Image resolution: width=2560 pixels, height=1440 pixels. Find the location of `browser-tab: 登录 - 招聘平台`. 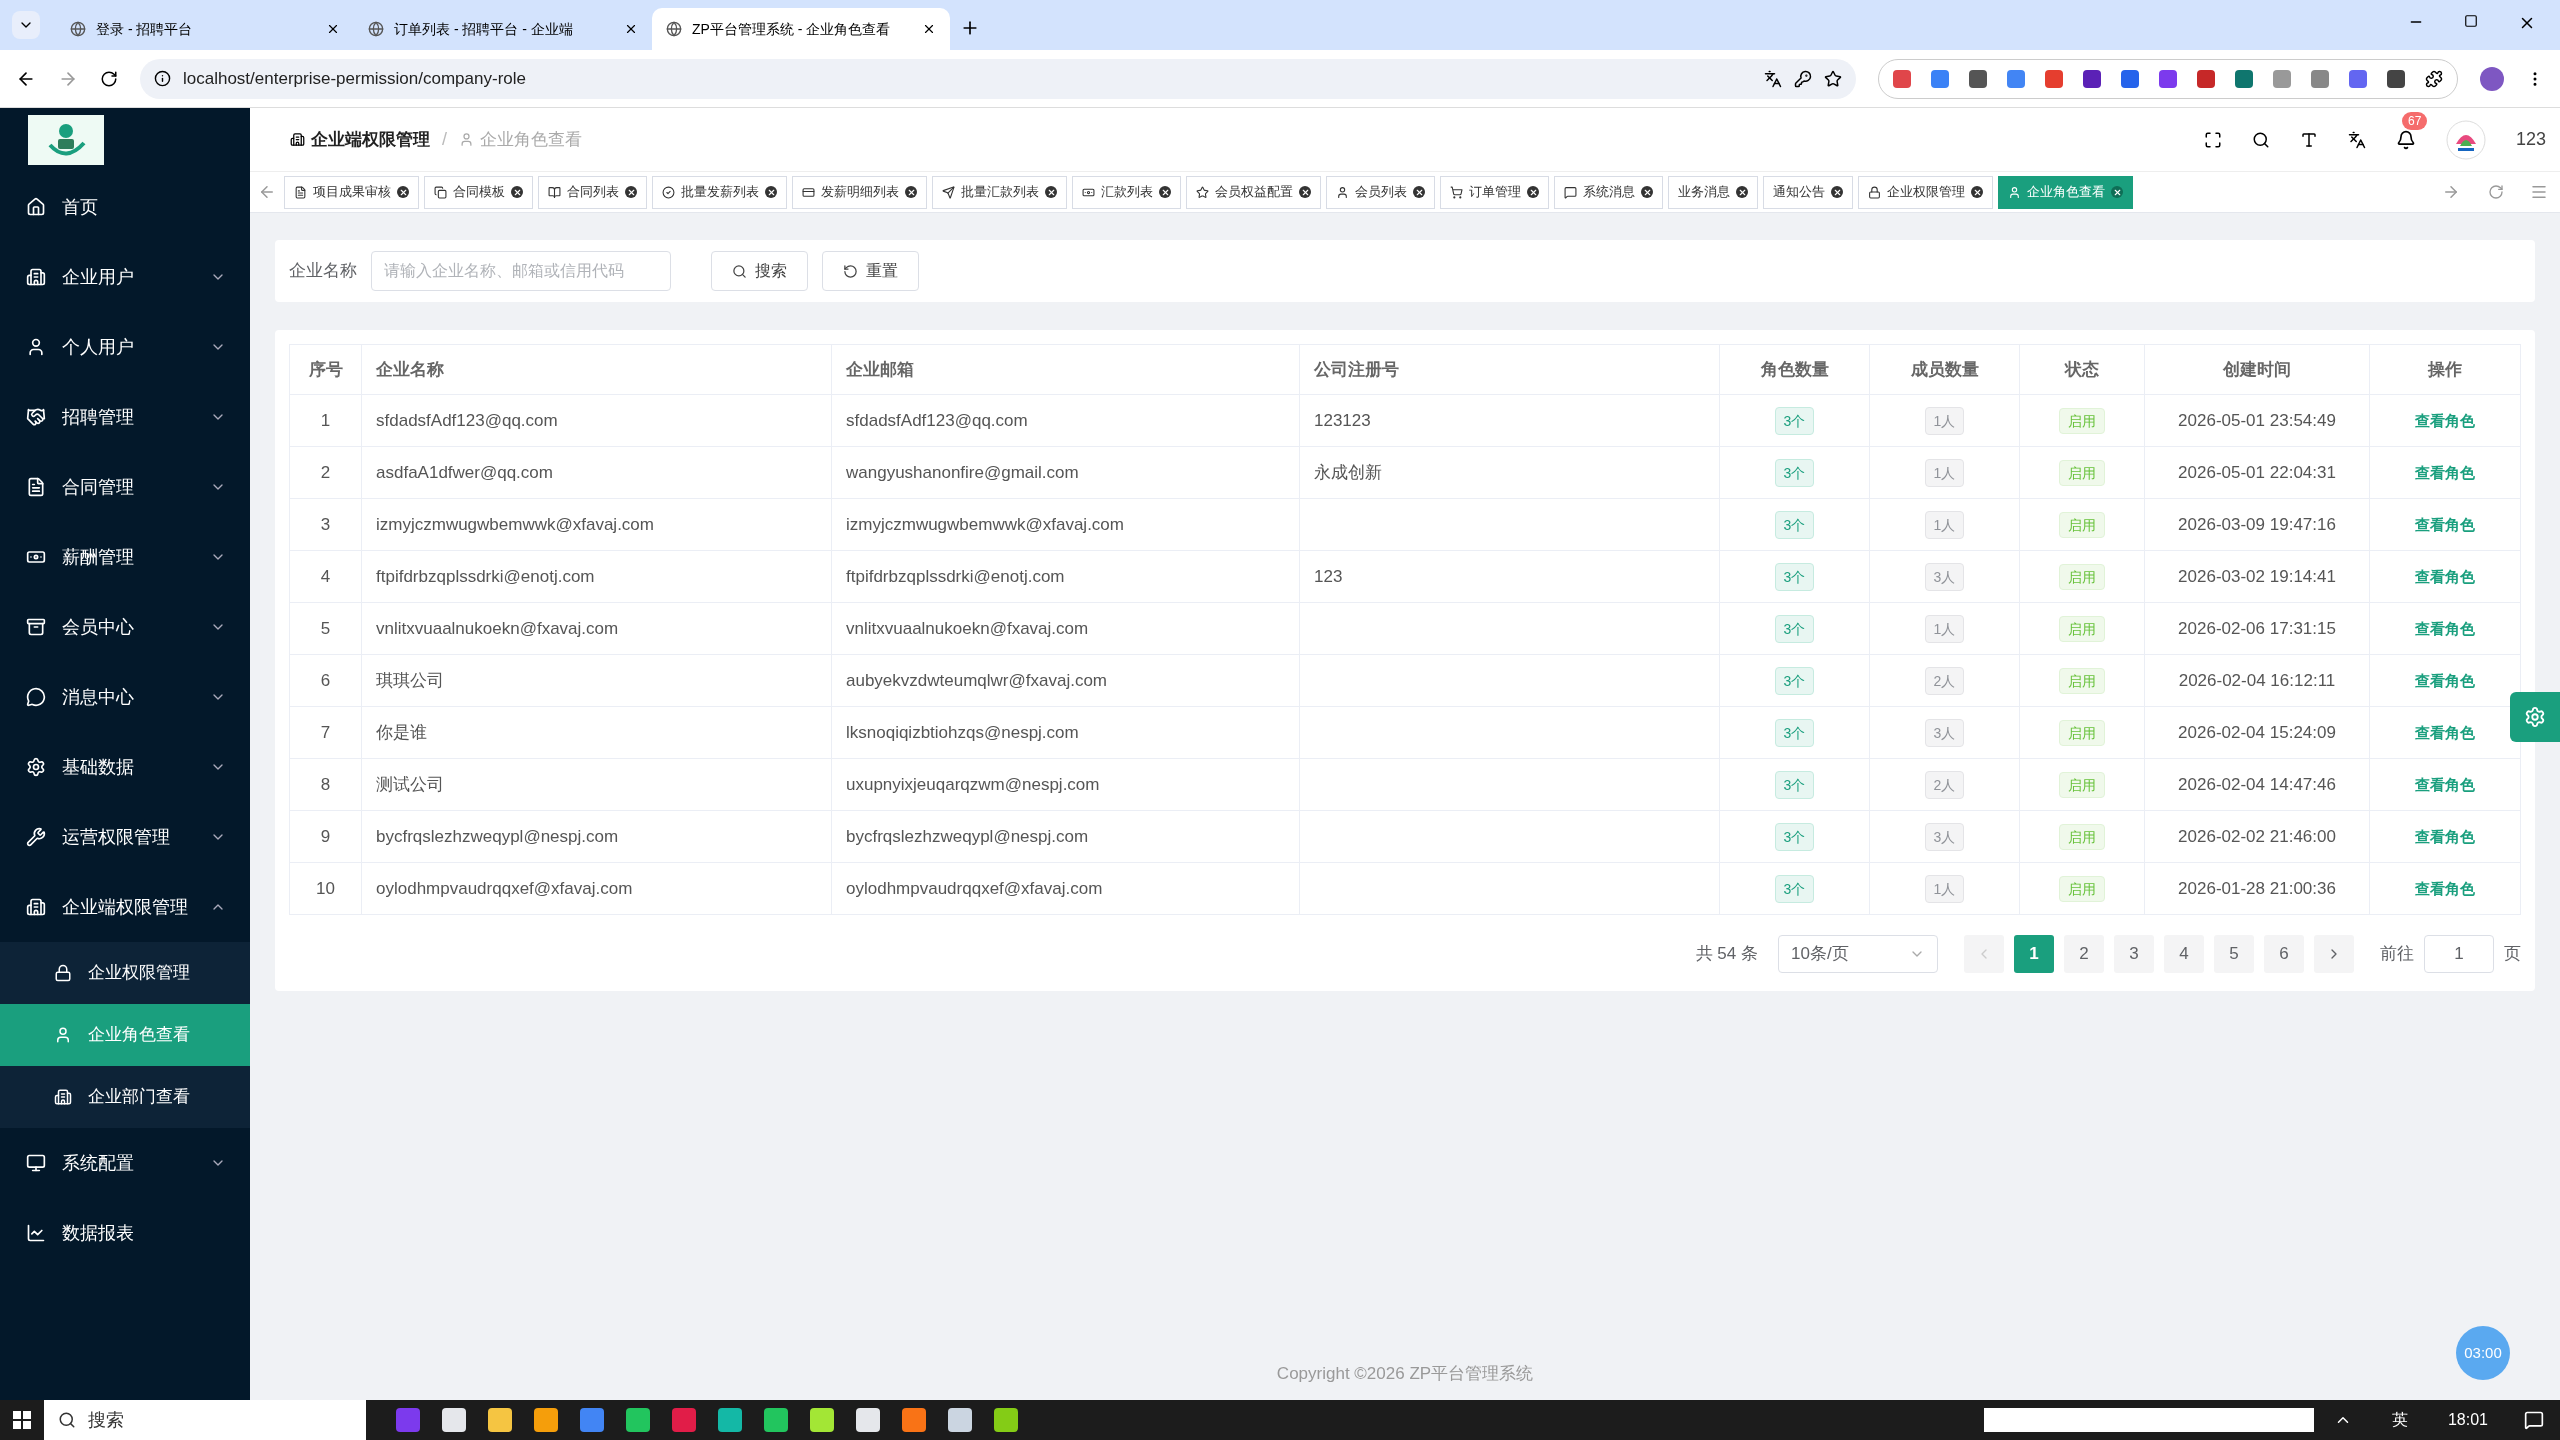

browser-tab: 登录 - 招聘平台 is located at coordinates (205, 29).